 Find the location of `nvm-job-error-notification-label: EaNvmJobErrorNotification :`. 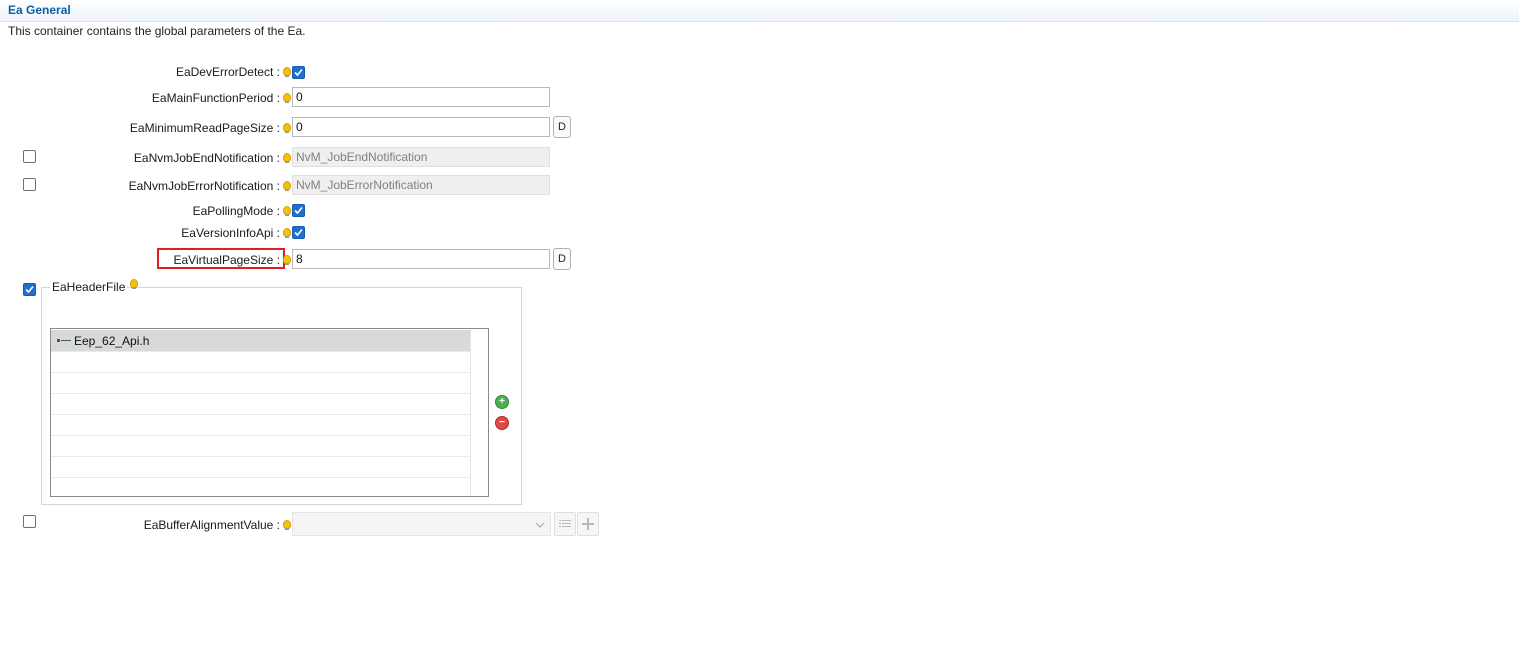

nvm-job-error-notification-label: EaNvmJobErrorNotification : is located at coordinates (204, 186).